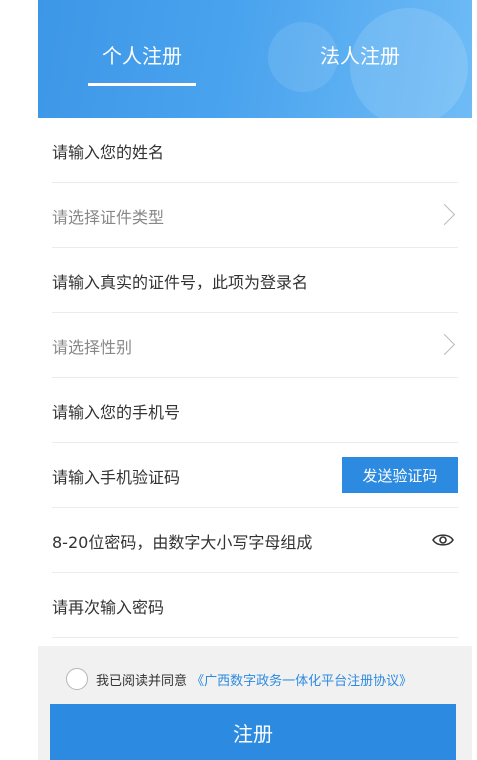 The image size is (477, 760). What do you see at coordinates (116, 477) in the screenshot?
I see `sms-code-placeholder: 请输入手机验证码` at bounding box center [116, 477].